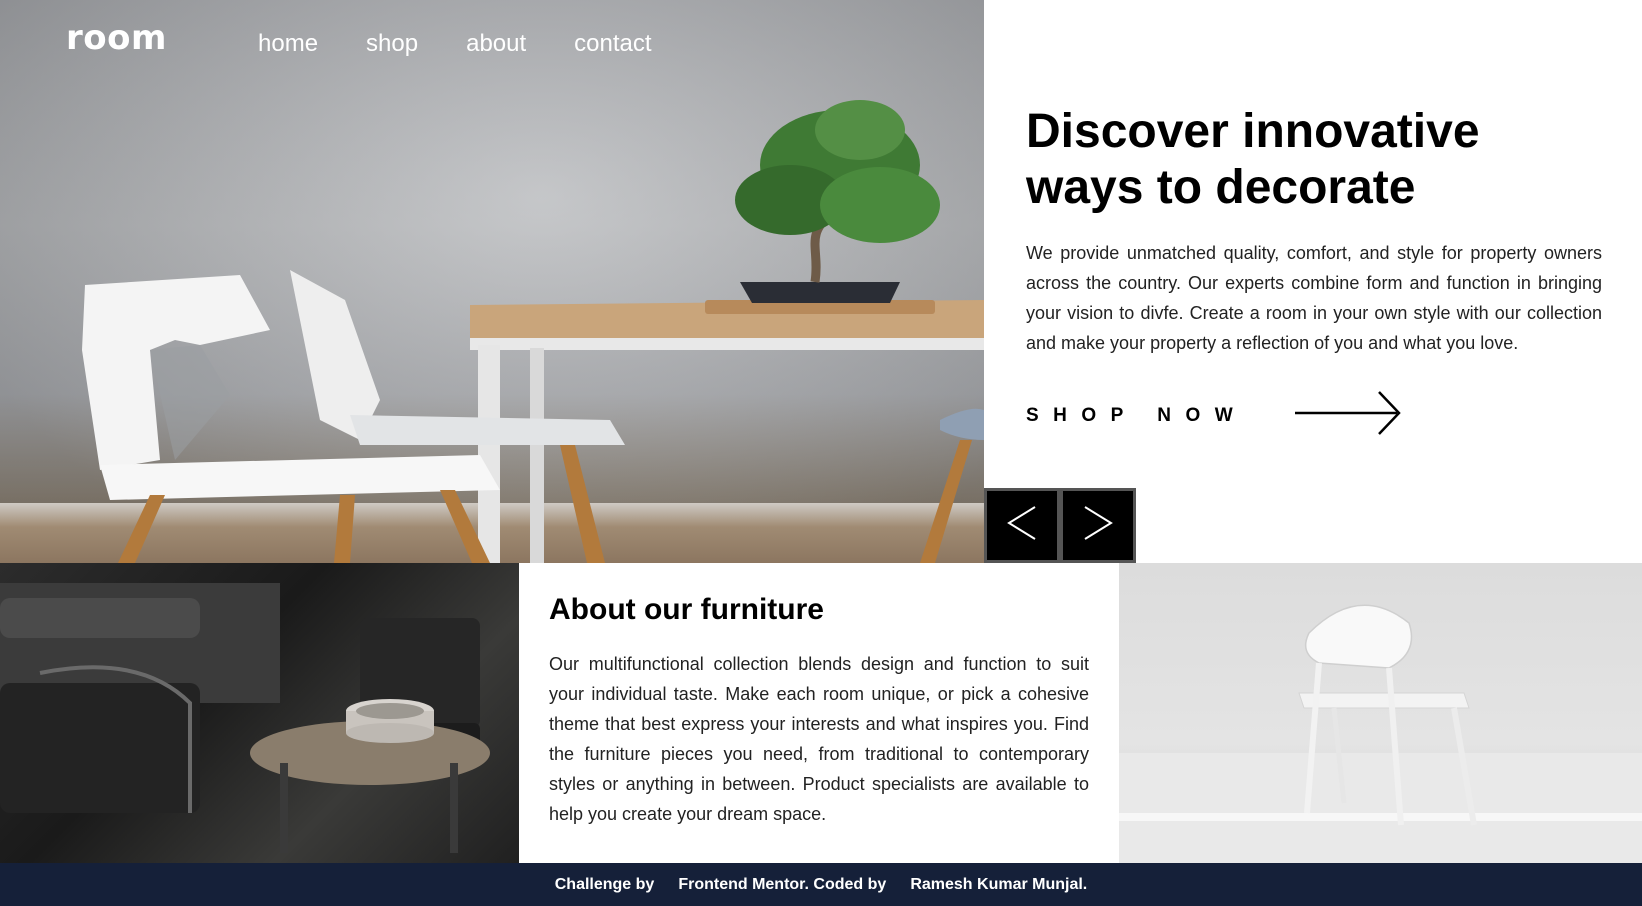 This screenshot has width=1642, height=906. What do you see at coordinates (612, 44) in the screenshot?
I see `nav-item-contact: contact` at bounding box center [612, 44].